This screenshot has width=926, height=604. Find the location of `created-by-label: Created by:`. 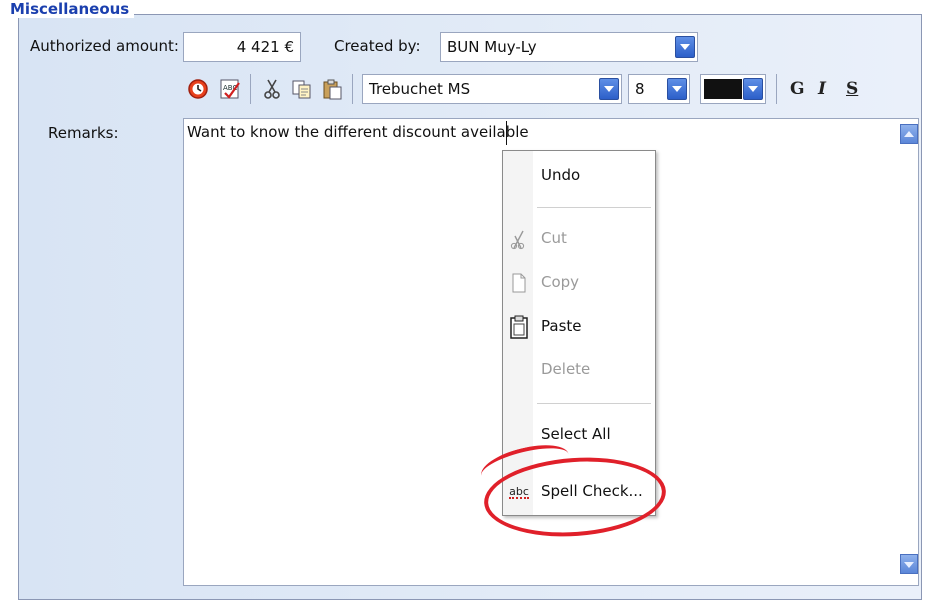

created-by-label: Created by: is located at coordinates (377, 46).